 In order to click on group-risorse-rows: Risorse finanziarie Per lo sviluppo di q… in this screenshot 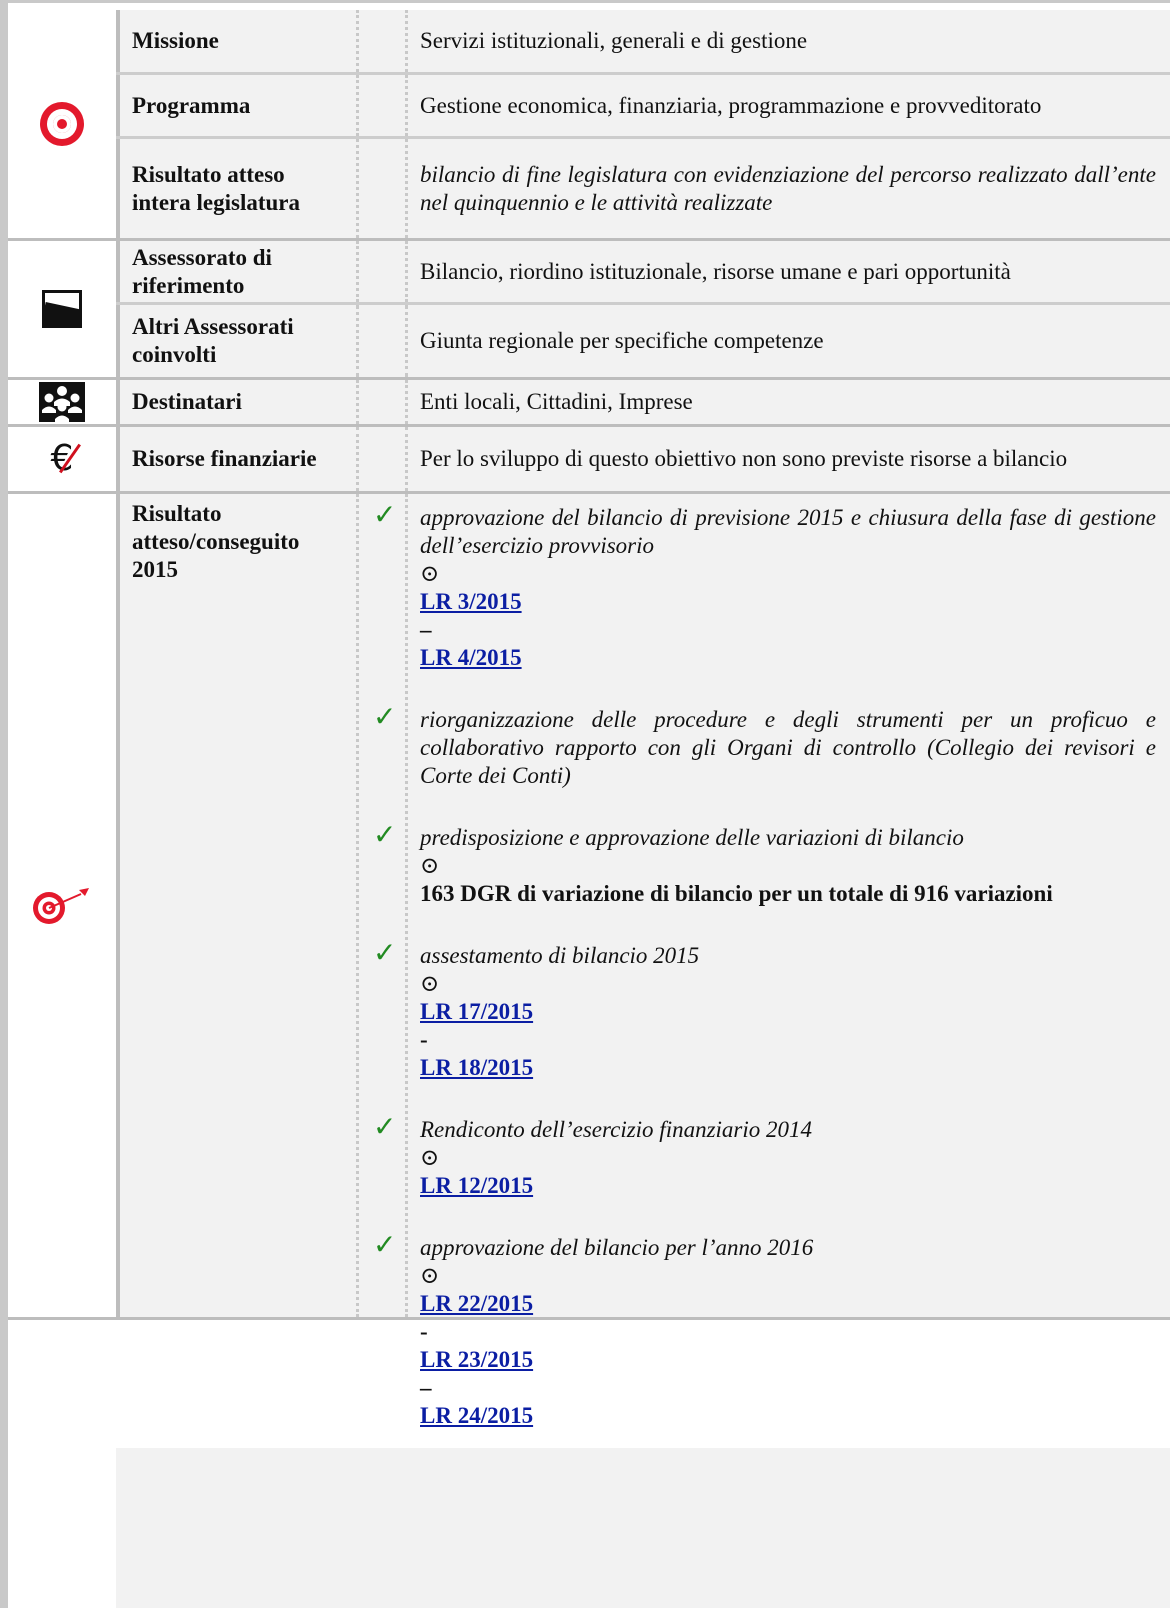, I will do `click(643, 459)`.